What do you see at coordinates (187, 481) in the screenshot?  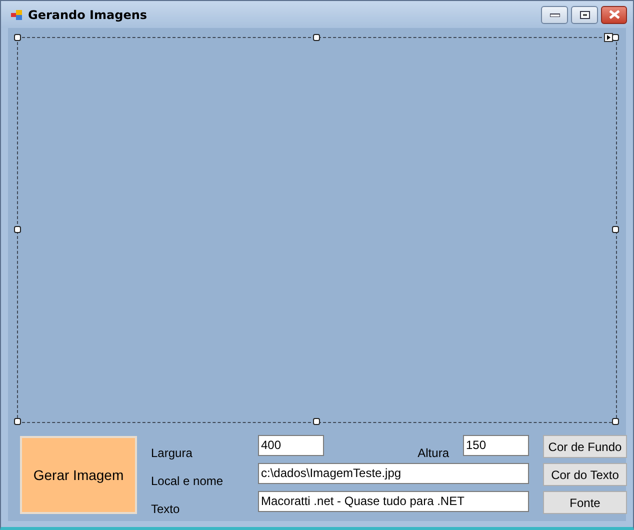 I see `path-label: Local e nome` at bounding box center [187, 481].